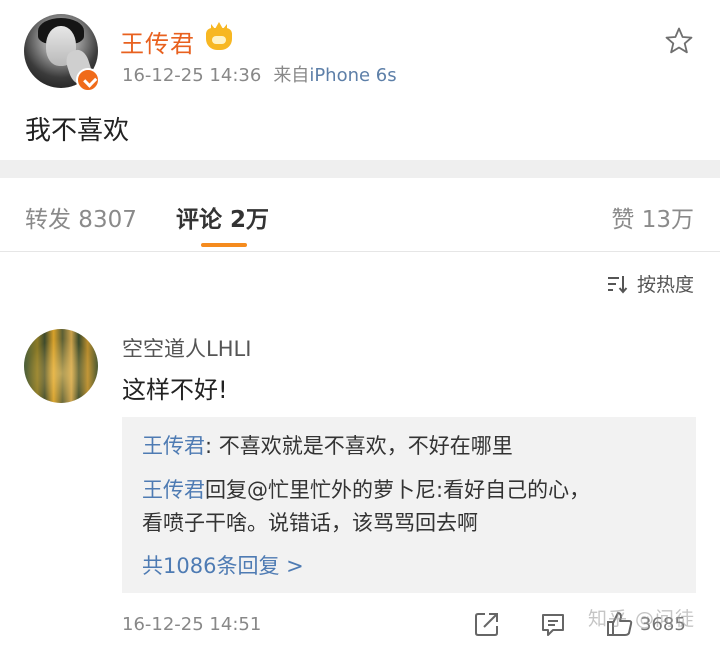  What do you see at coordinates (359, 446) in the screenshot?
I see `reply-text: : 不喜欢就是不喜欢，不好在哪里` at bounding box center [359, 446].